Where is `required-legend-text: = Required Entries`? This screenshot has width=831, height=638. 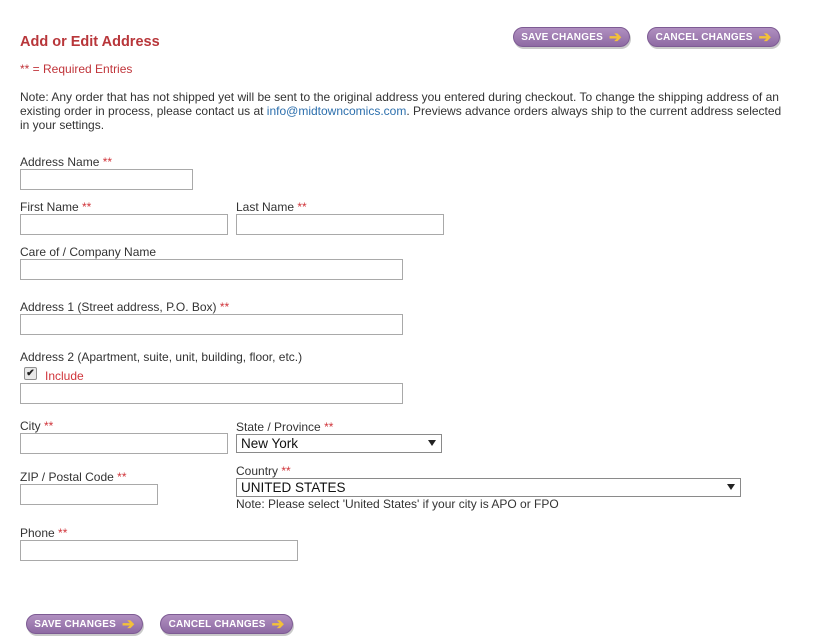 required-legend-text: = Required Entries is located at coordinates (81, 69).